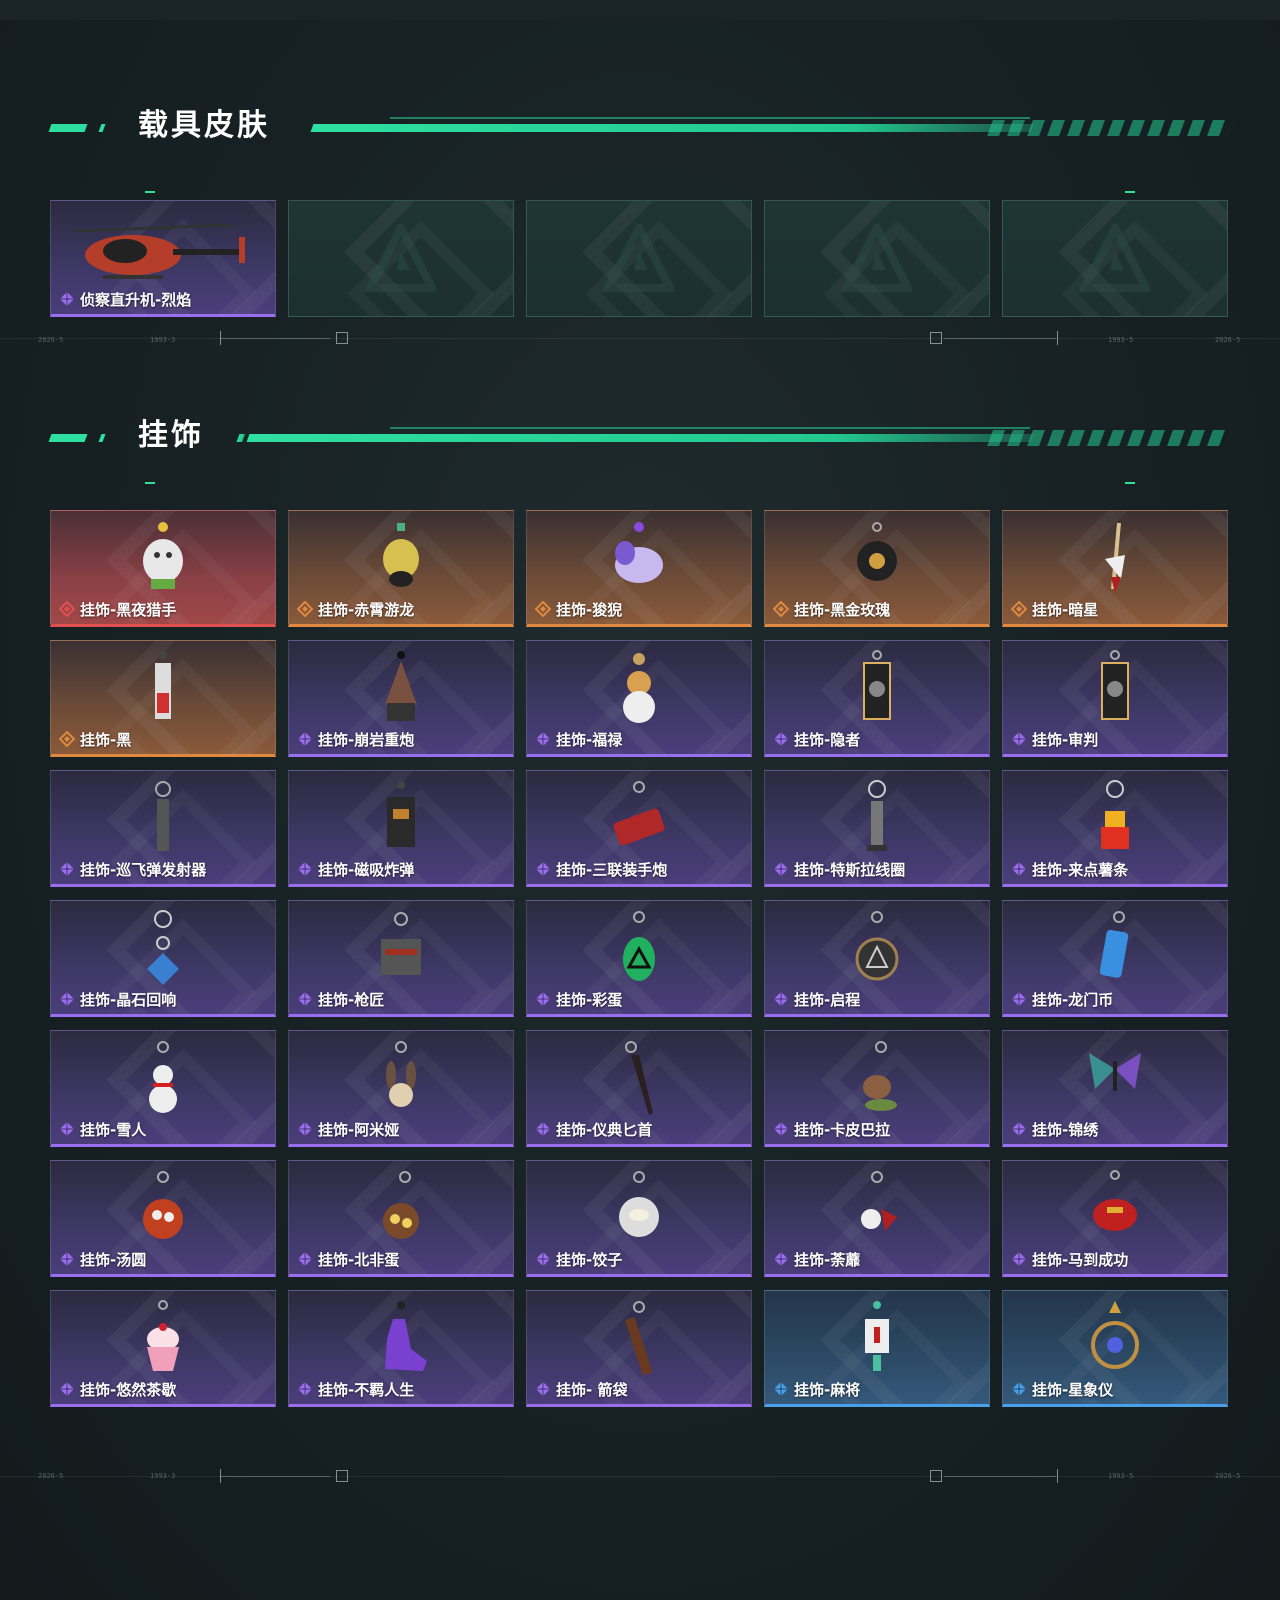  I want to click on item-name: 挂饰-三联装手炮, so click(612, 869).